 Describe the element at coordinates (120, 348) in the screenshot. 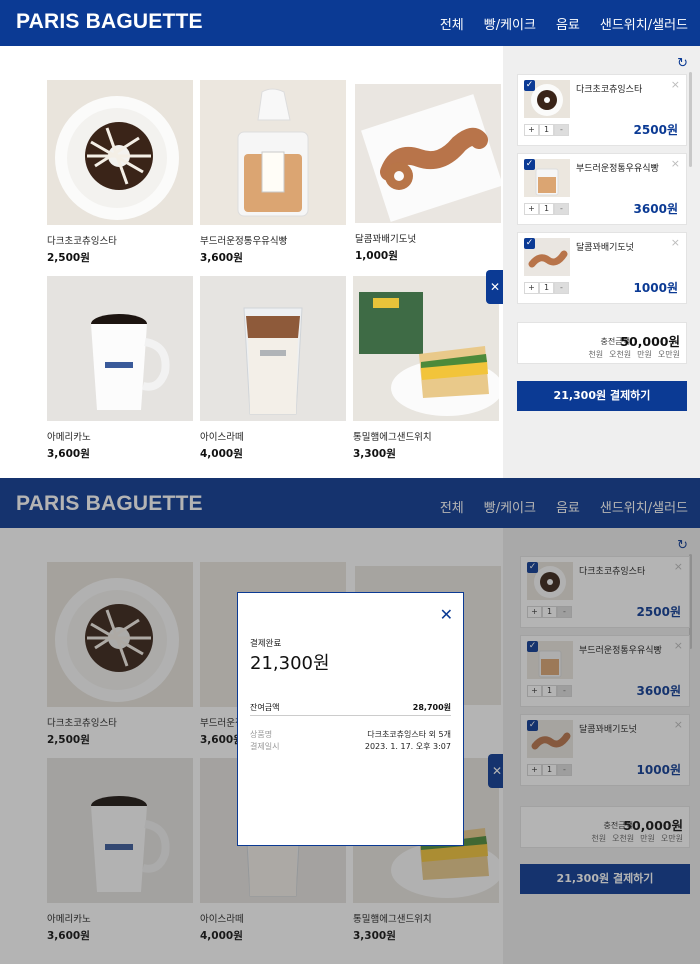

I see `coffee-mug-image` at that location.